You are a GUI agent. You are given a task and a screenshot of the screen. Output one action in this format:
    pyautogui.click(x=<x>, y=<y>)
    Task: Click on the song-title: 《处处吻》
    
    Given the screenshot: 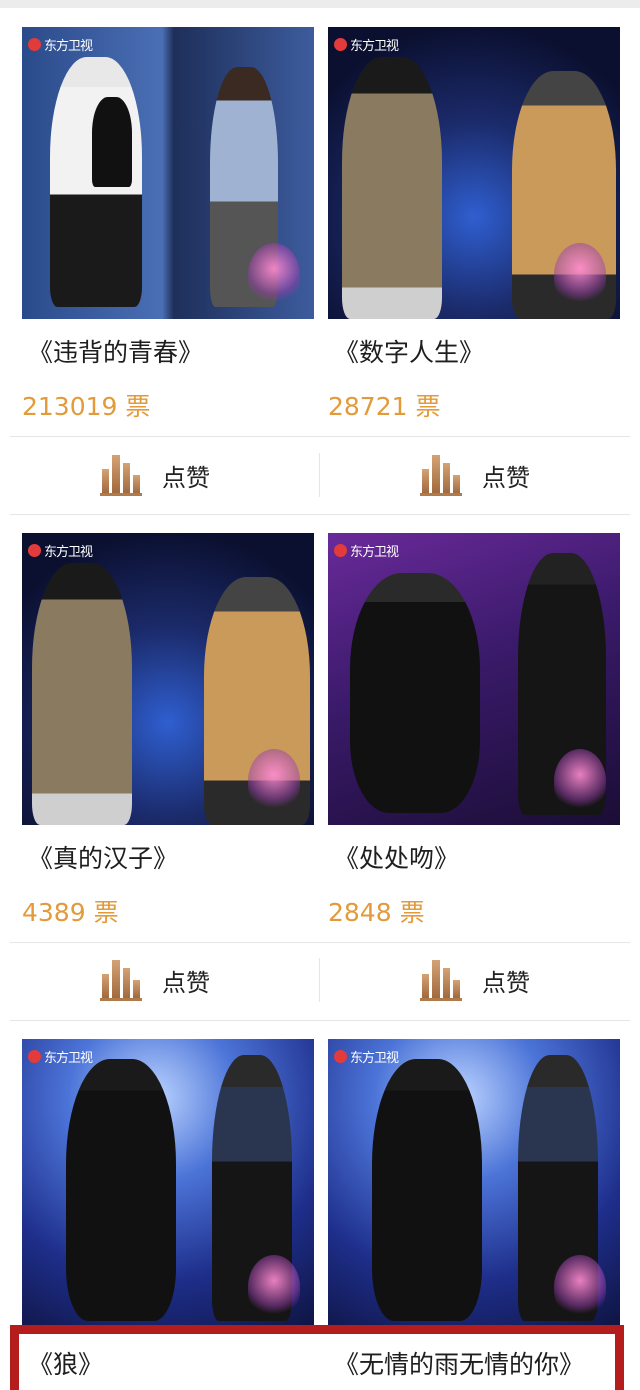 What is the action you would take?
    pyautogui.click(x=397, y=858)
    